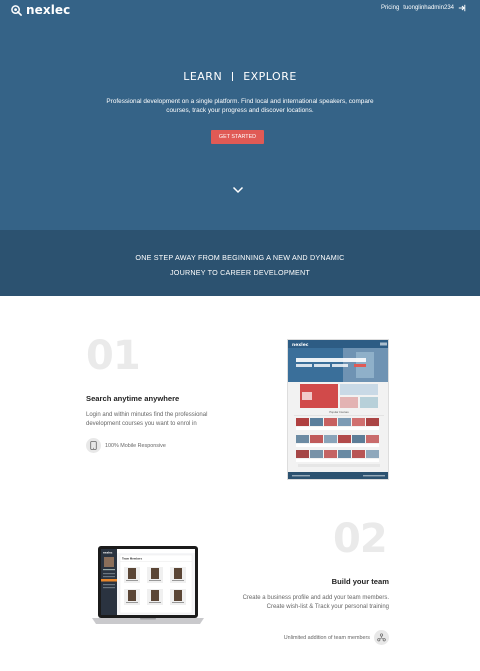 The image size is (480, 671). I want to click on site-section-heading: Popular Courses, so click(339, 412).